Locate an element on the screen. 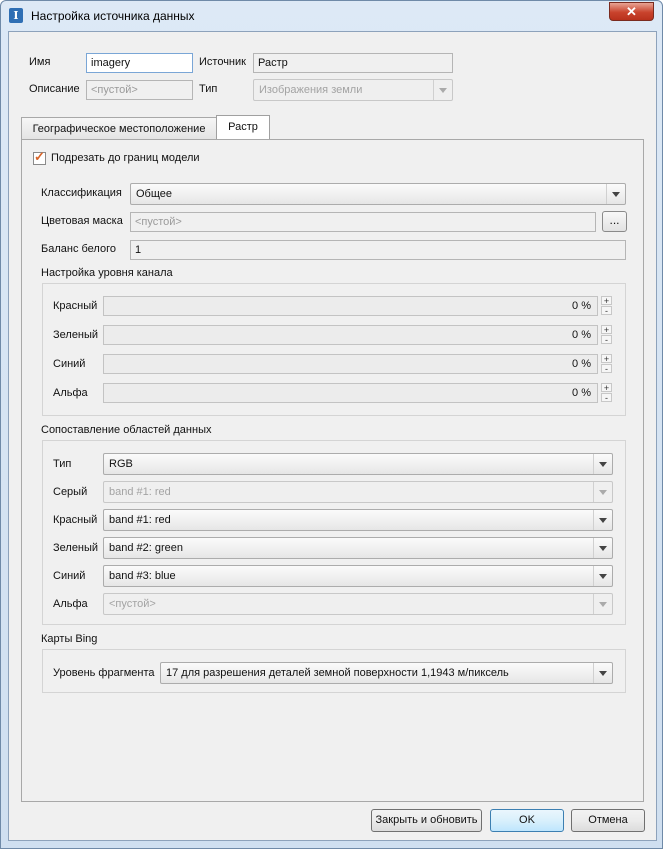  band-alpha-value: <пустой> is located at coordinates (132, 604).